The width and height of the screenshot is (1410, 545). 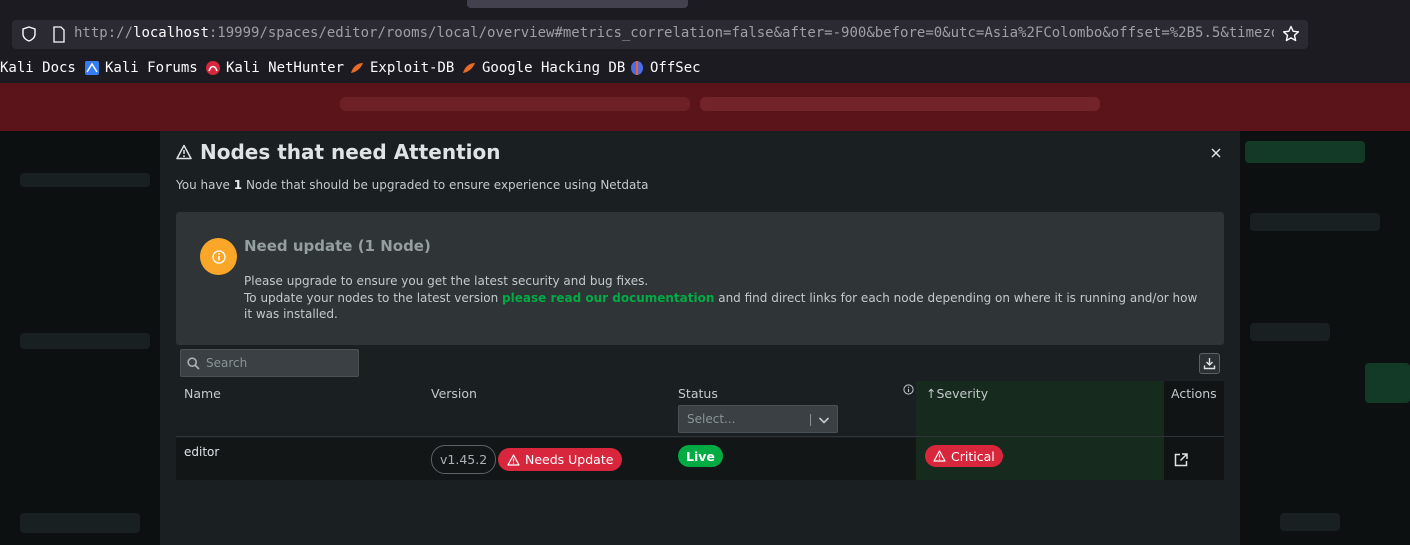 What do you see at coordinates (202, 393) in the screenshot?
I see `column-header-name: Name` at bounding box center [202, 393].